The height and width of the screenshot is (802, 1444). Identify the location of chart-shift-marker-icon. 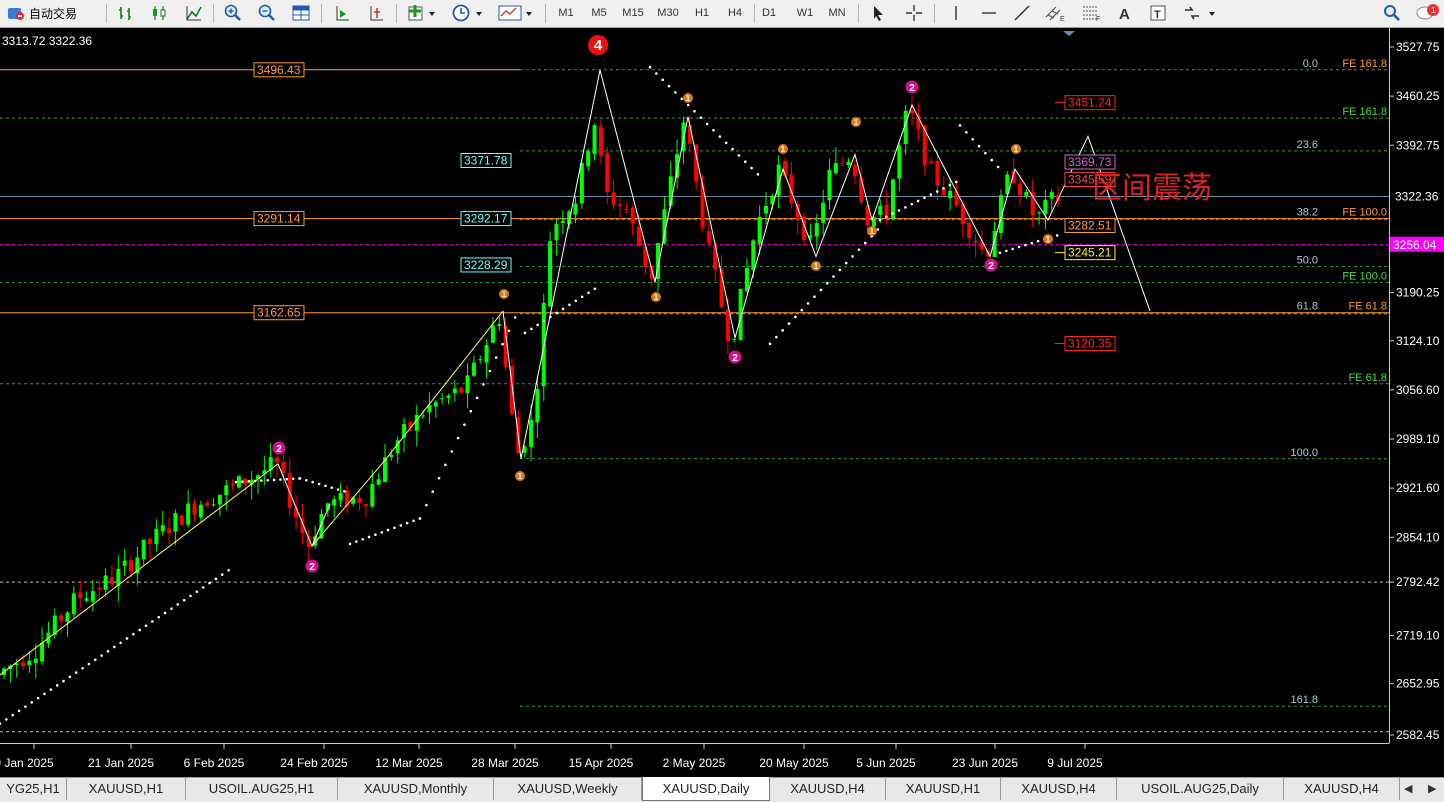
(1069, 33).